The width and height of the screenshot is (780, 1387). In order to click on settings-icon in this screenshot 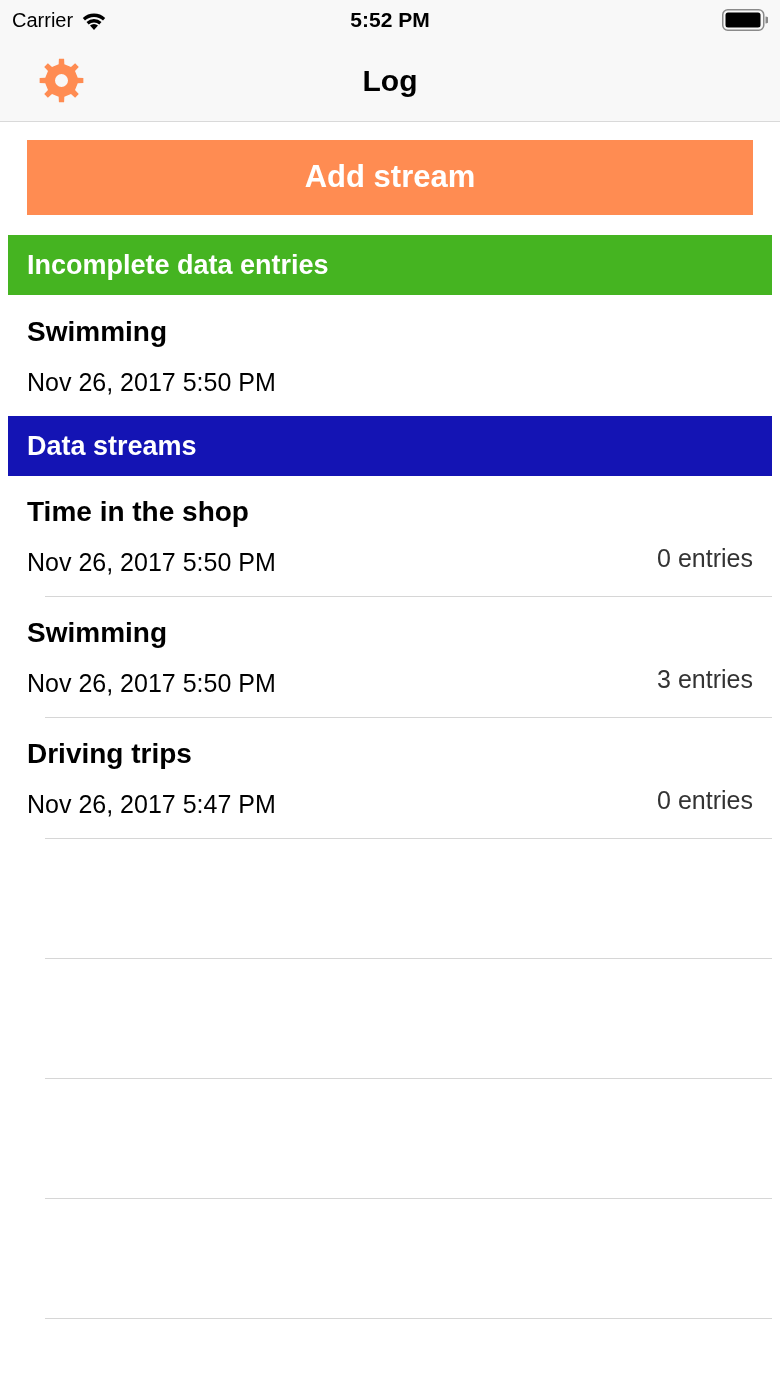, I will do `click(61, 80)`.